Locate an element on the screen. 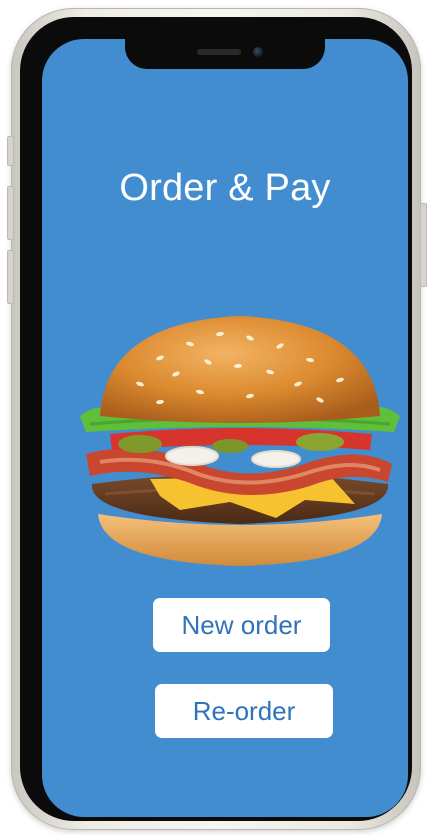  new-order-button: New order is located at coordinates (241, 625).